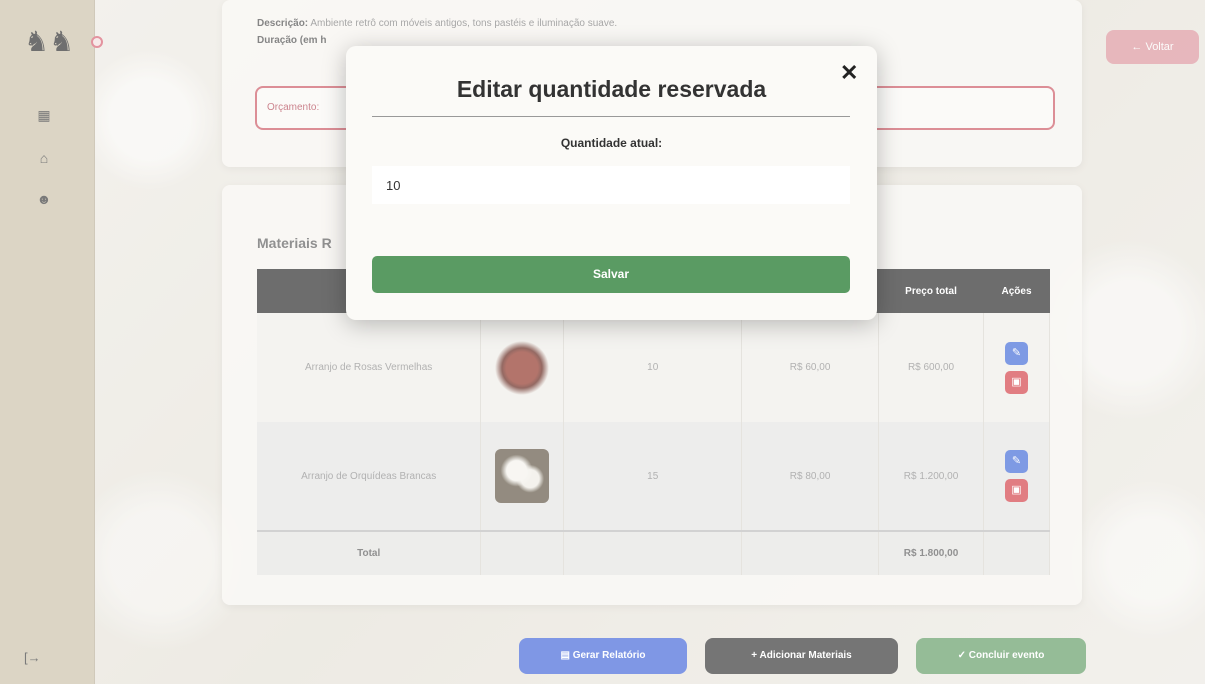 This screenshot has width=1205, height=684. I want to click on quantity-input, so click(611, 185).